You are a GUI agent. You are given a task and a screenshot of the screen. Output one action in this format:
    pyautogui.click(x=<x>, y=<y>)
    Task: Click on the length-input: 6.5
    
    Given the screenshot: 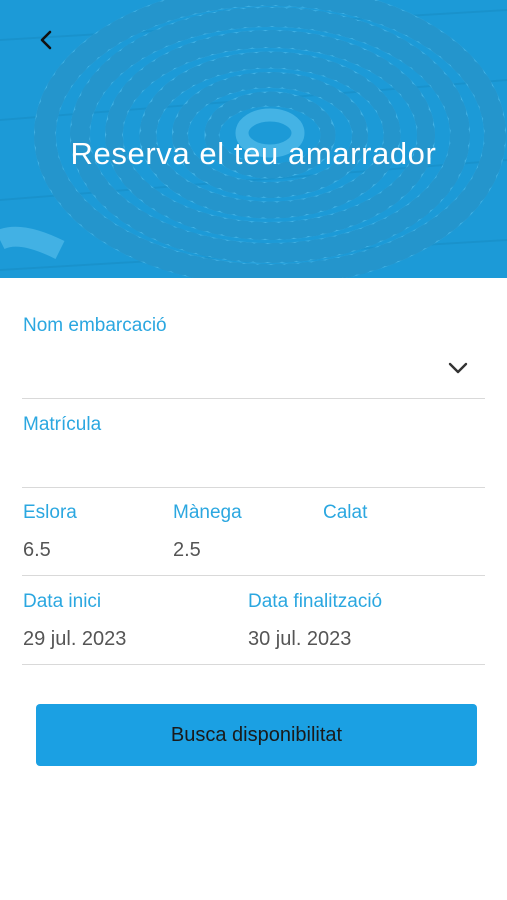 What is the action you would take?
    pyautogui.click(x=37, y=550)
    